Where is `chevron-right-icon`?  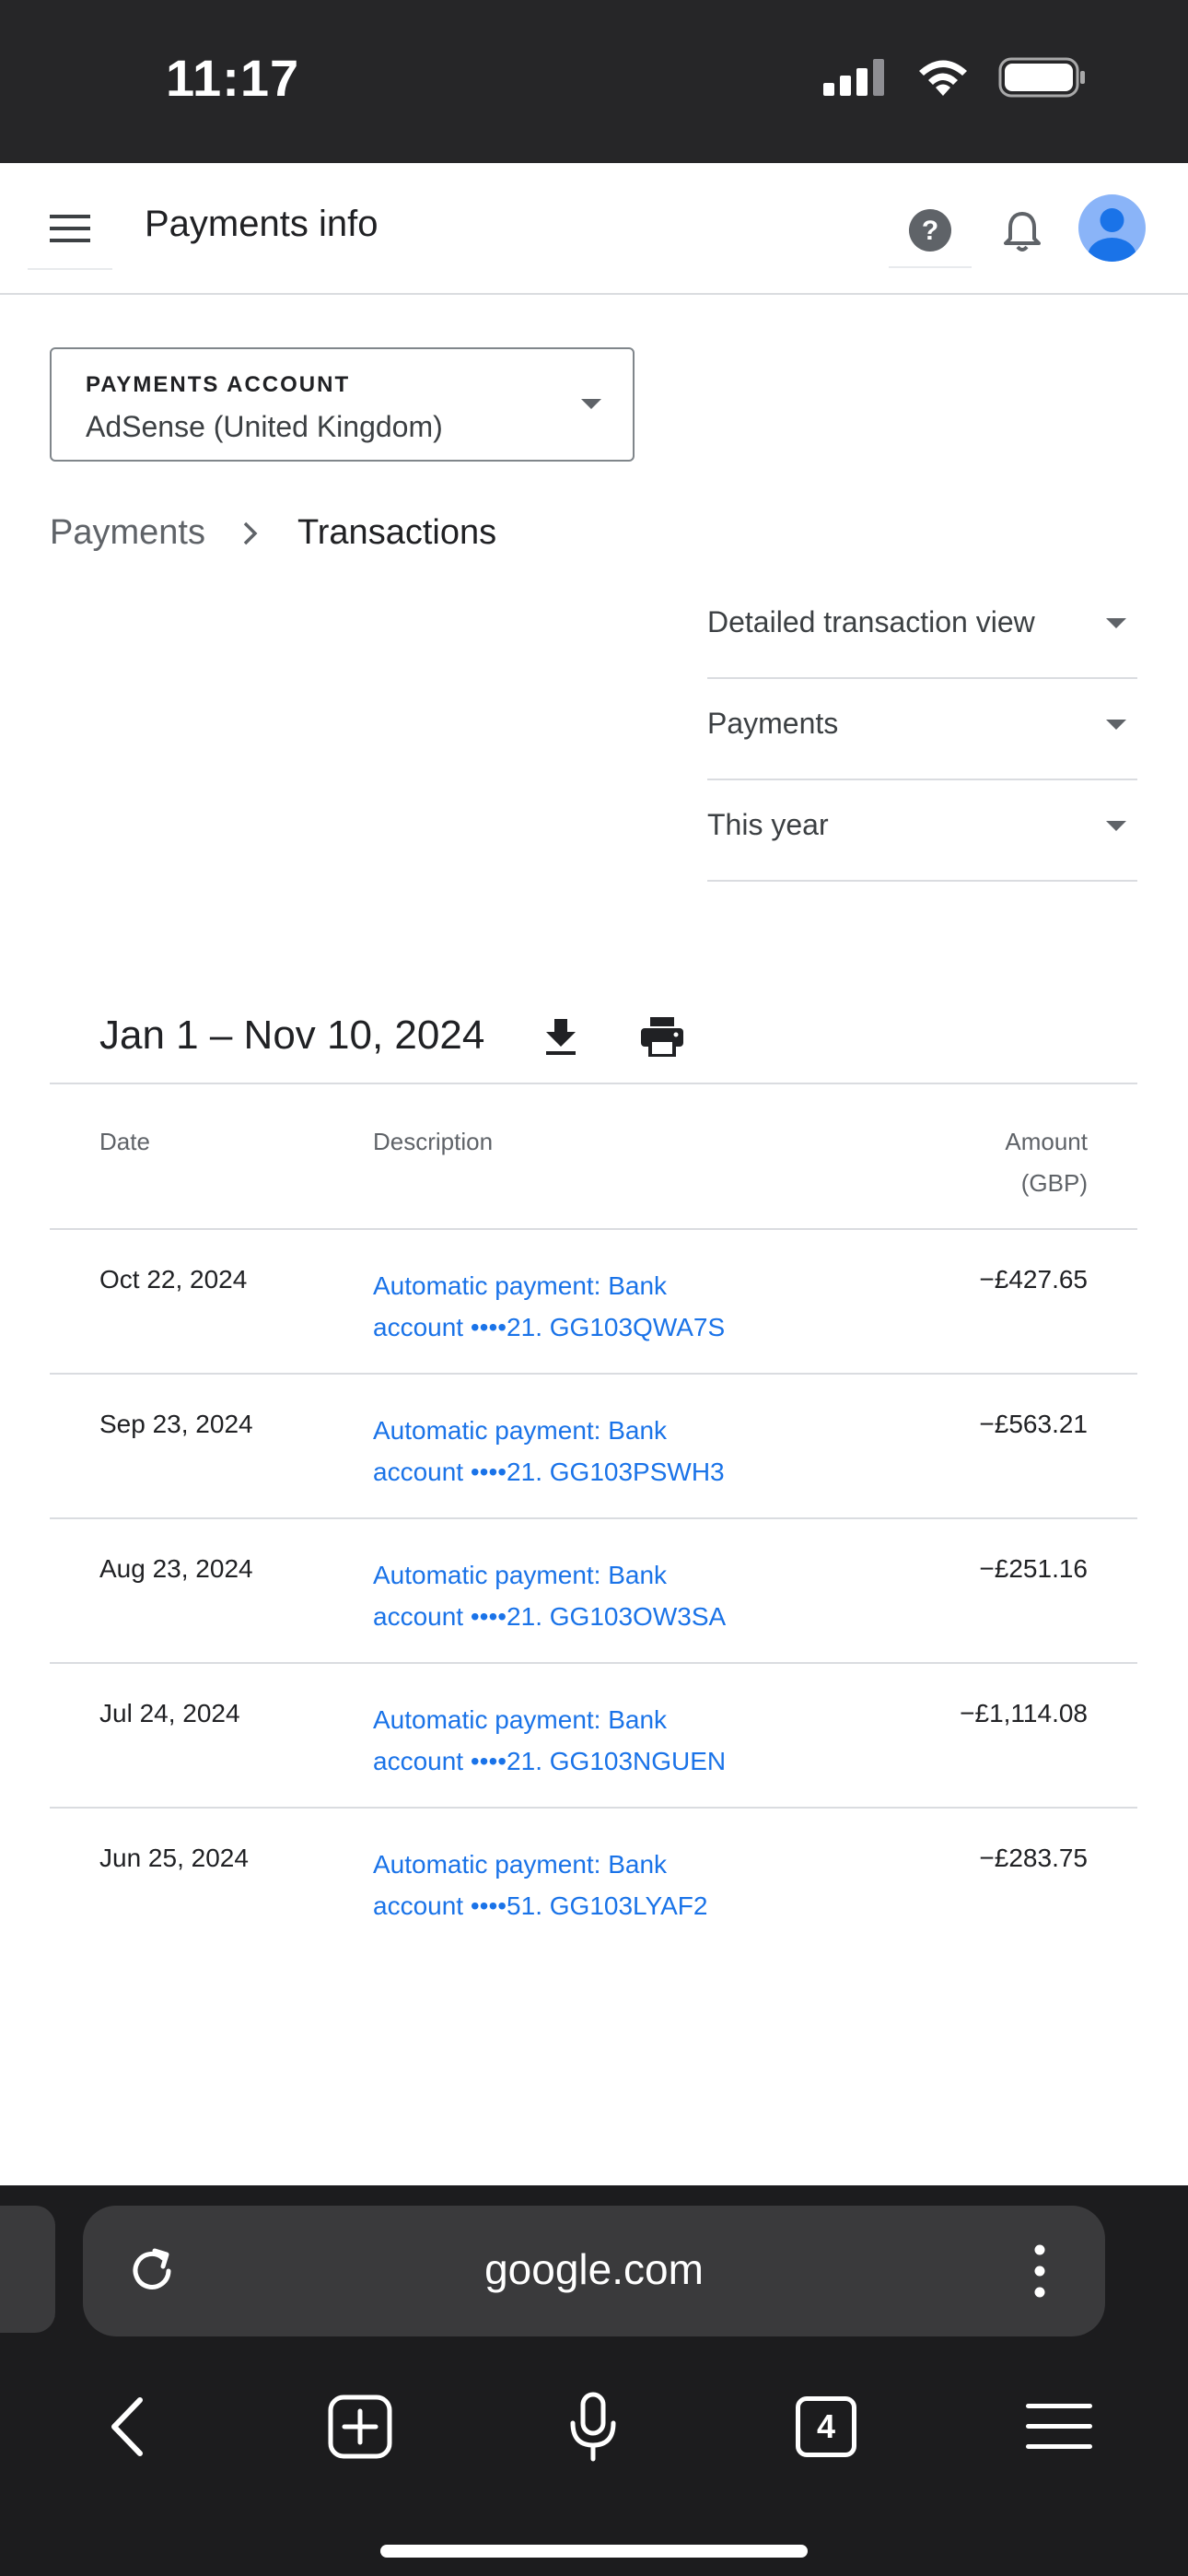
chevron-right-icon is located at coordinates (250, 532).